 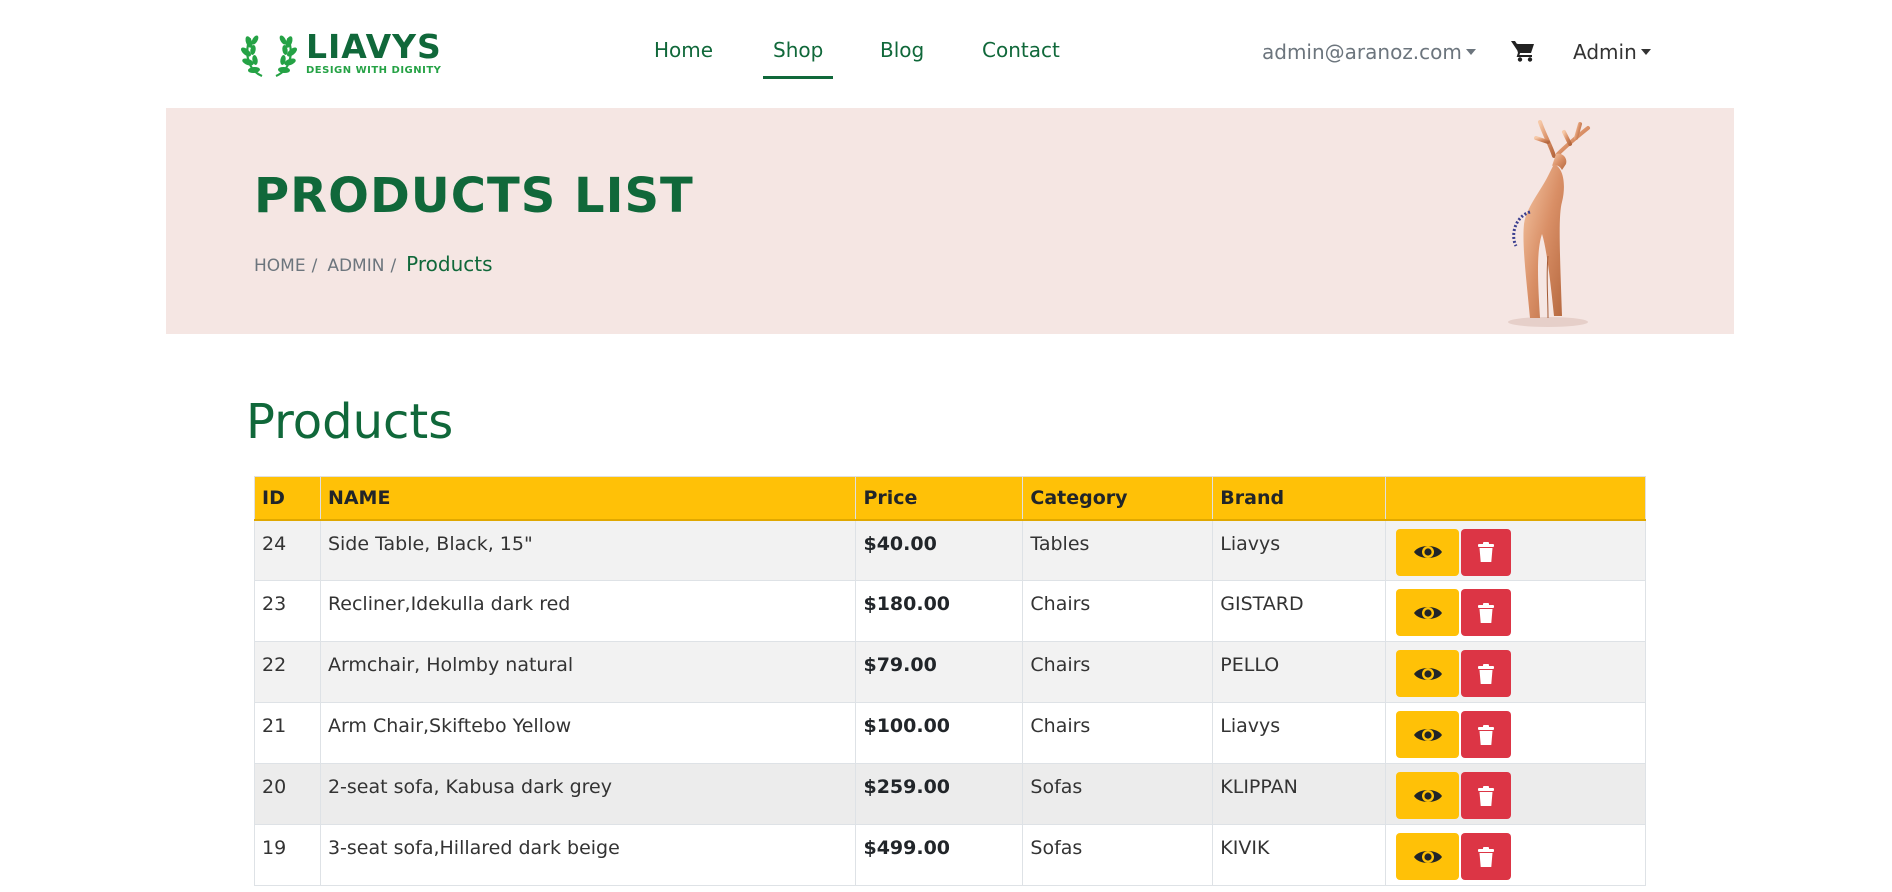 I want to click on cell-id: 24, so click(x=287, y=550).